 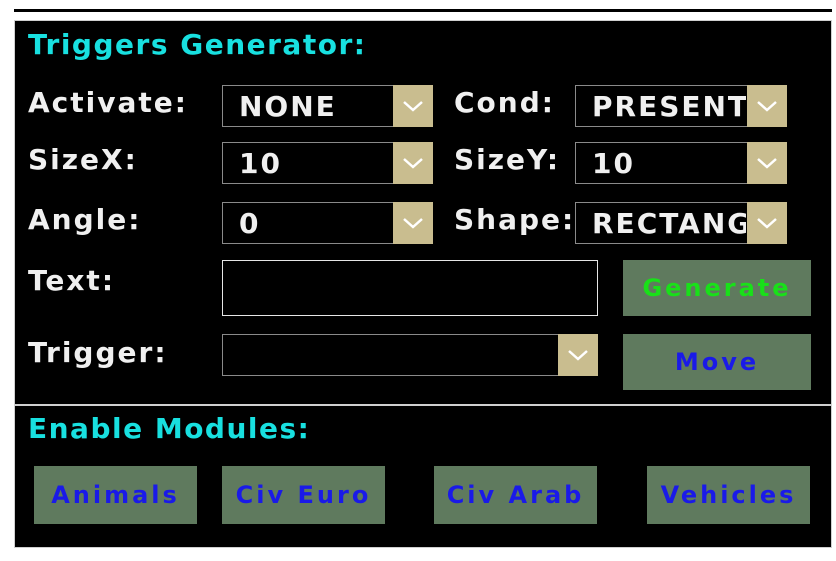 I want to click on module-vehicles-button: Vehicles, so click(x=728, y=495).